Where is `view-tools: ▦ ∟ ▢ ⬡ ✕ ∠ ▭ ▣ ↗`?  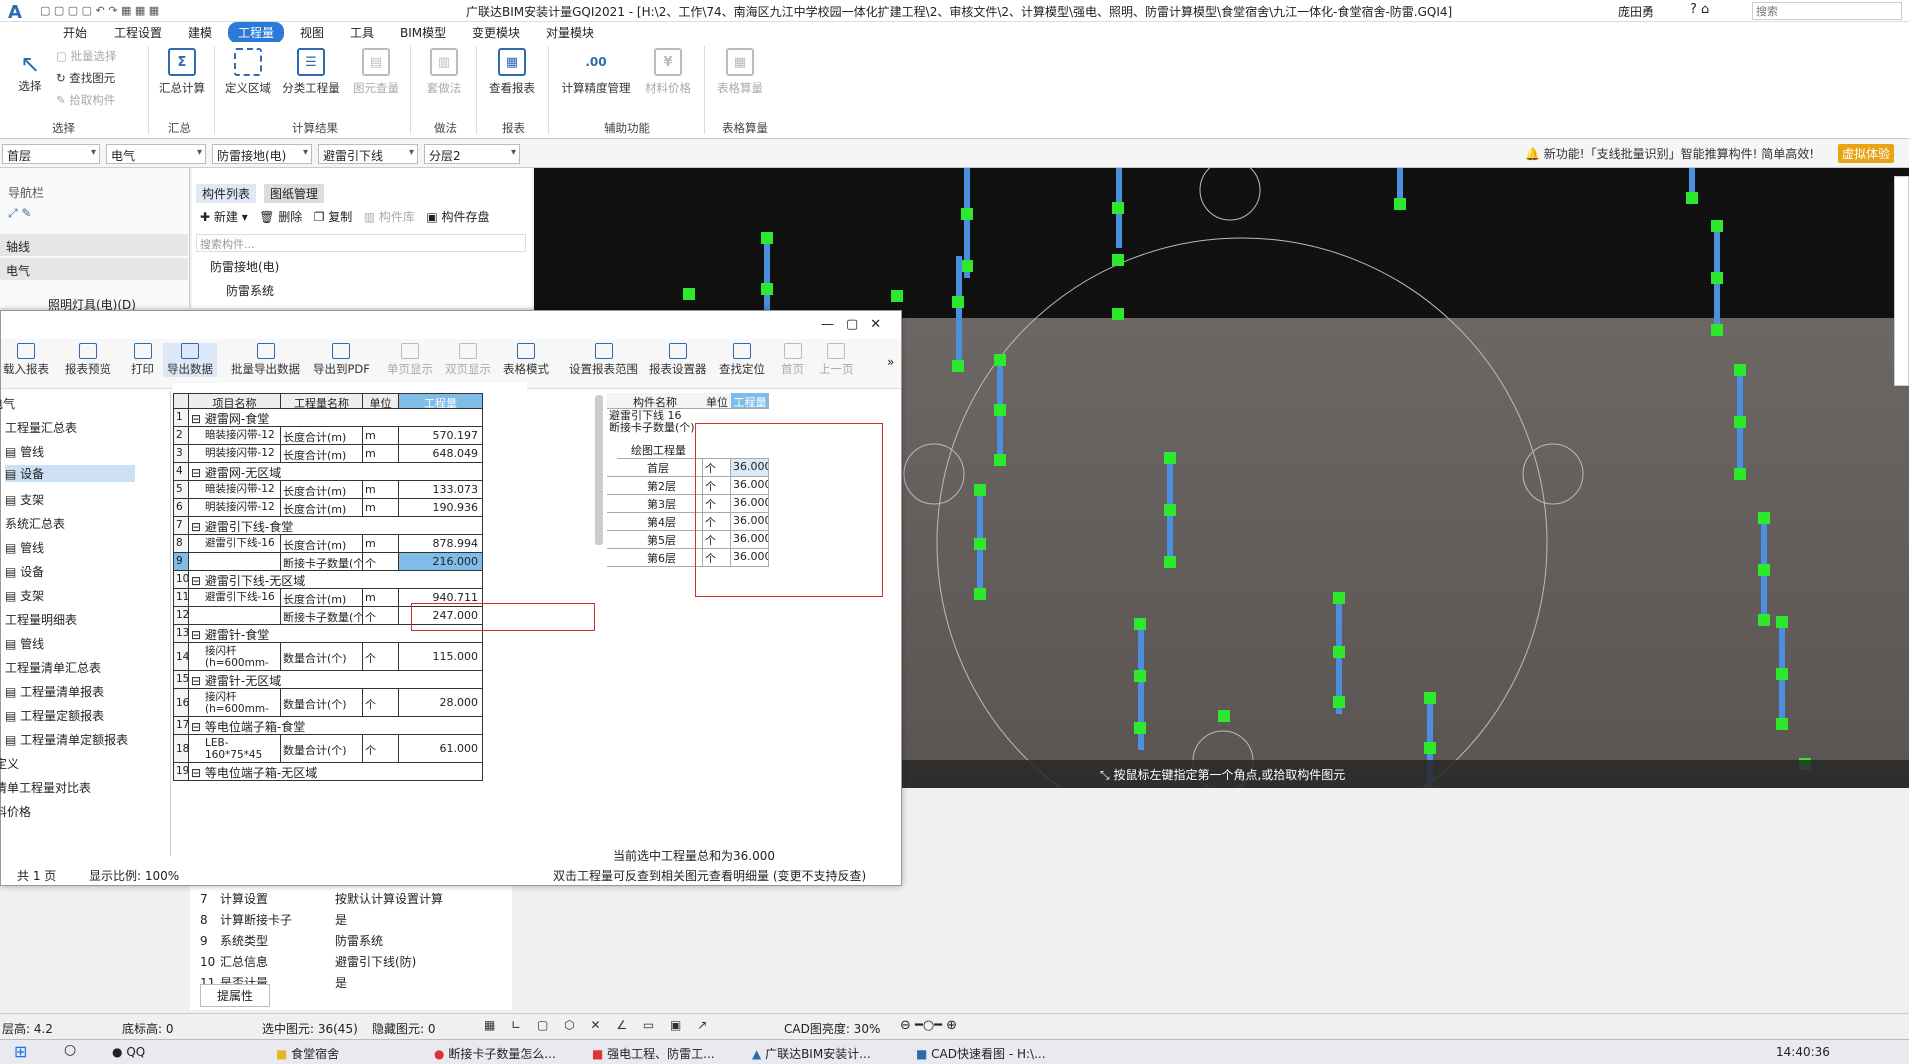
view-tools: ▦ ∟ ▢ ⬡ ✕ ∠ ▭ ▣ ↗ is located at coordinates (598, 1025).